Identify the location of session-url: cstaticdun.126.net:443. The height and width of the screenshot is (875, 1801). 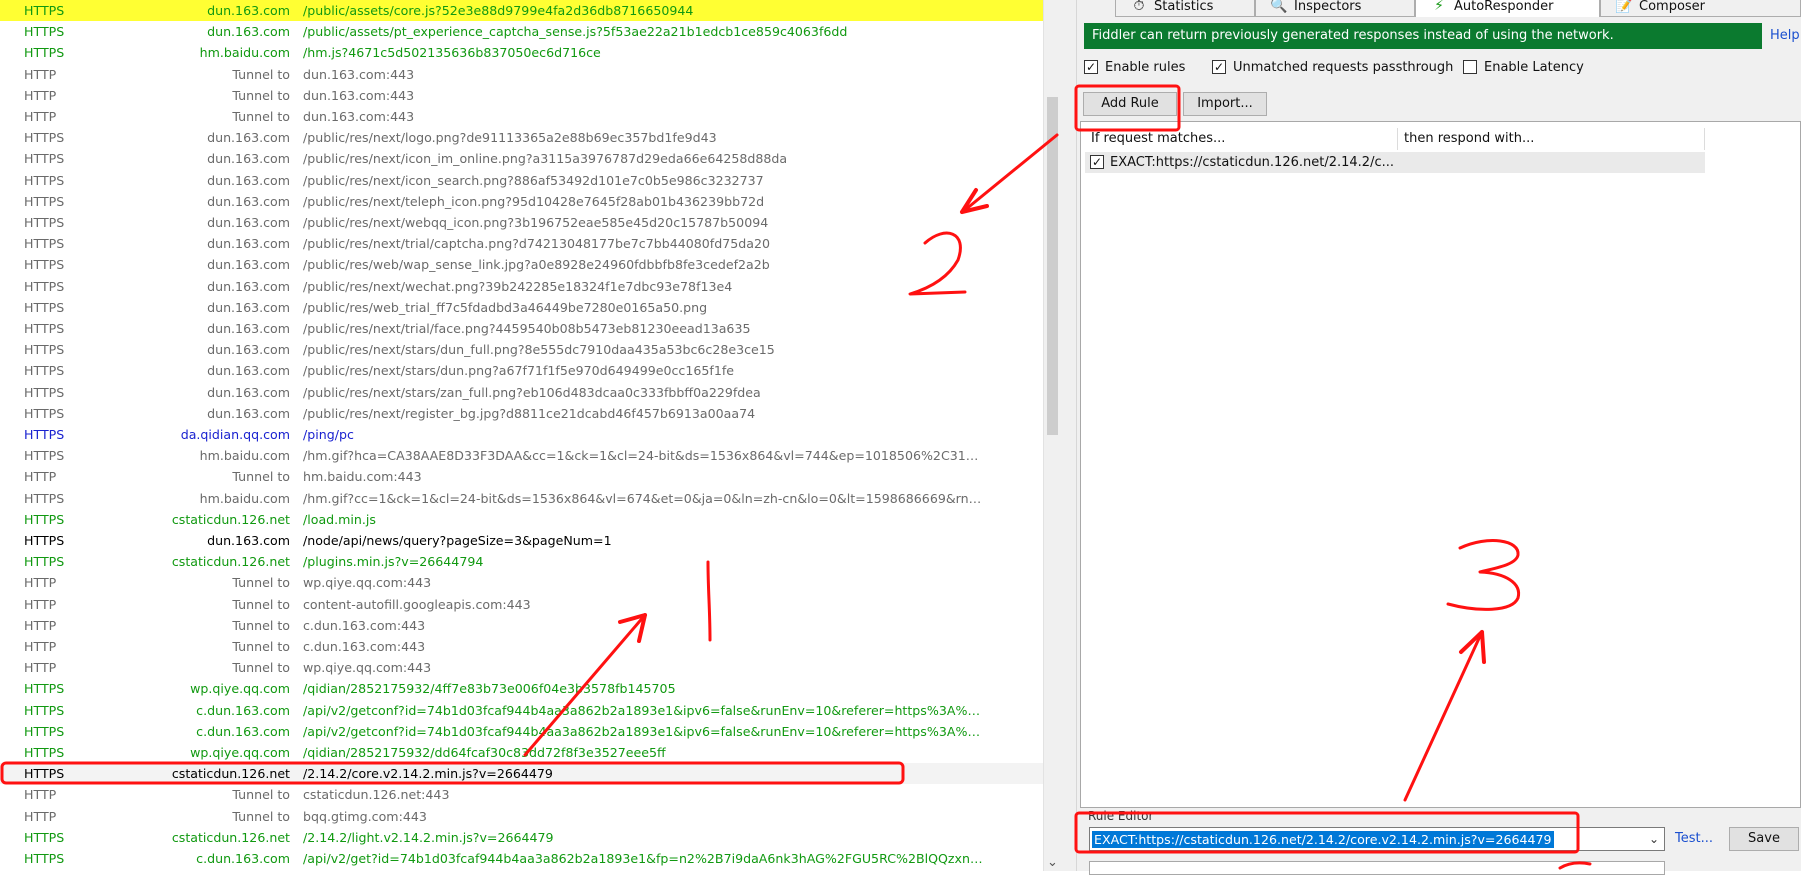
(376, 794).